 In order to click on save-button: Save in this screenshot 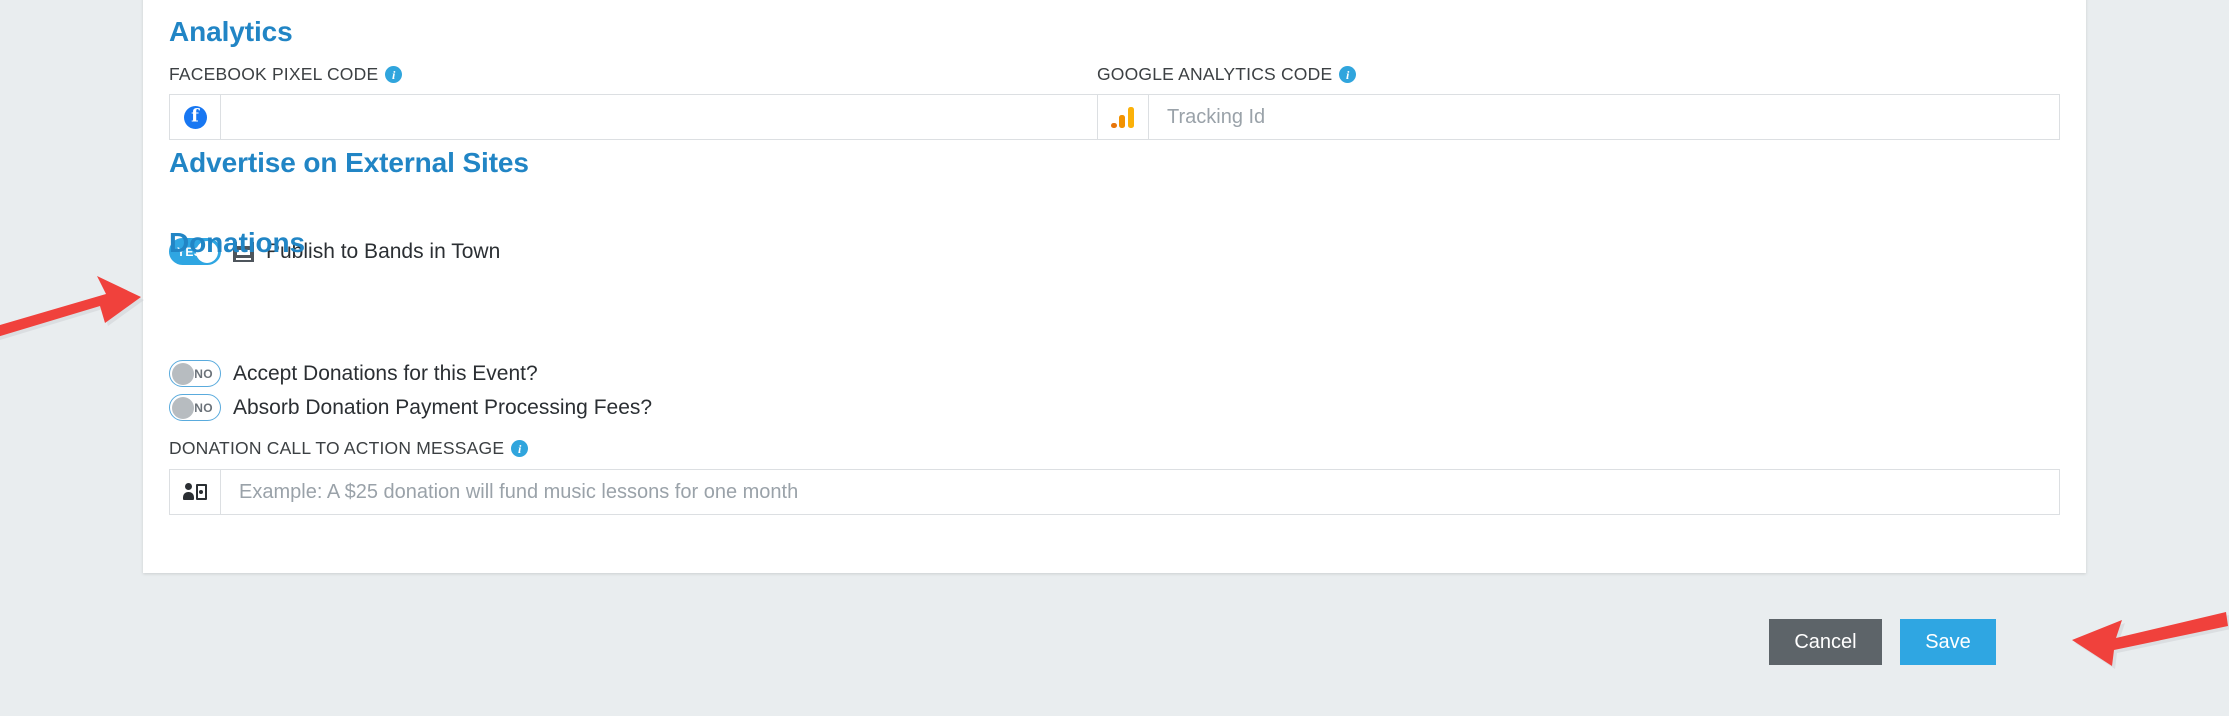, I will do `click(1948, 642)`.